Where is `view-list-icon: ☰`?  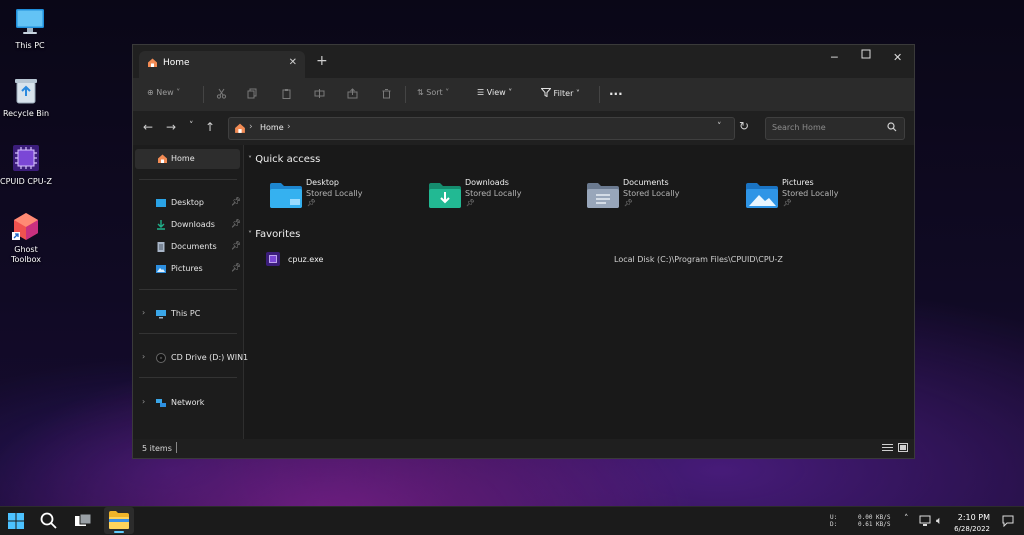 view-list-icon: ☰ is located at coordinates (481, 92).